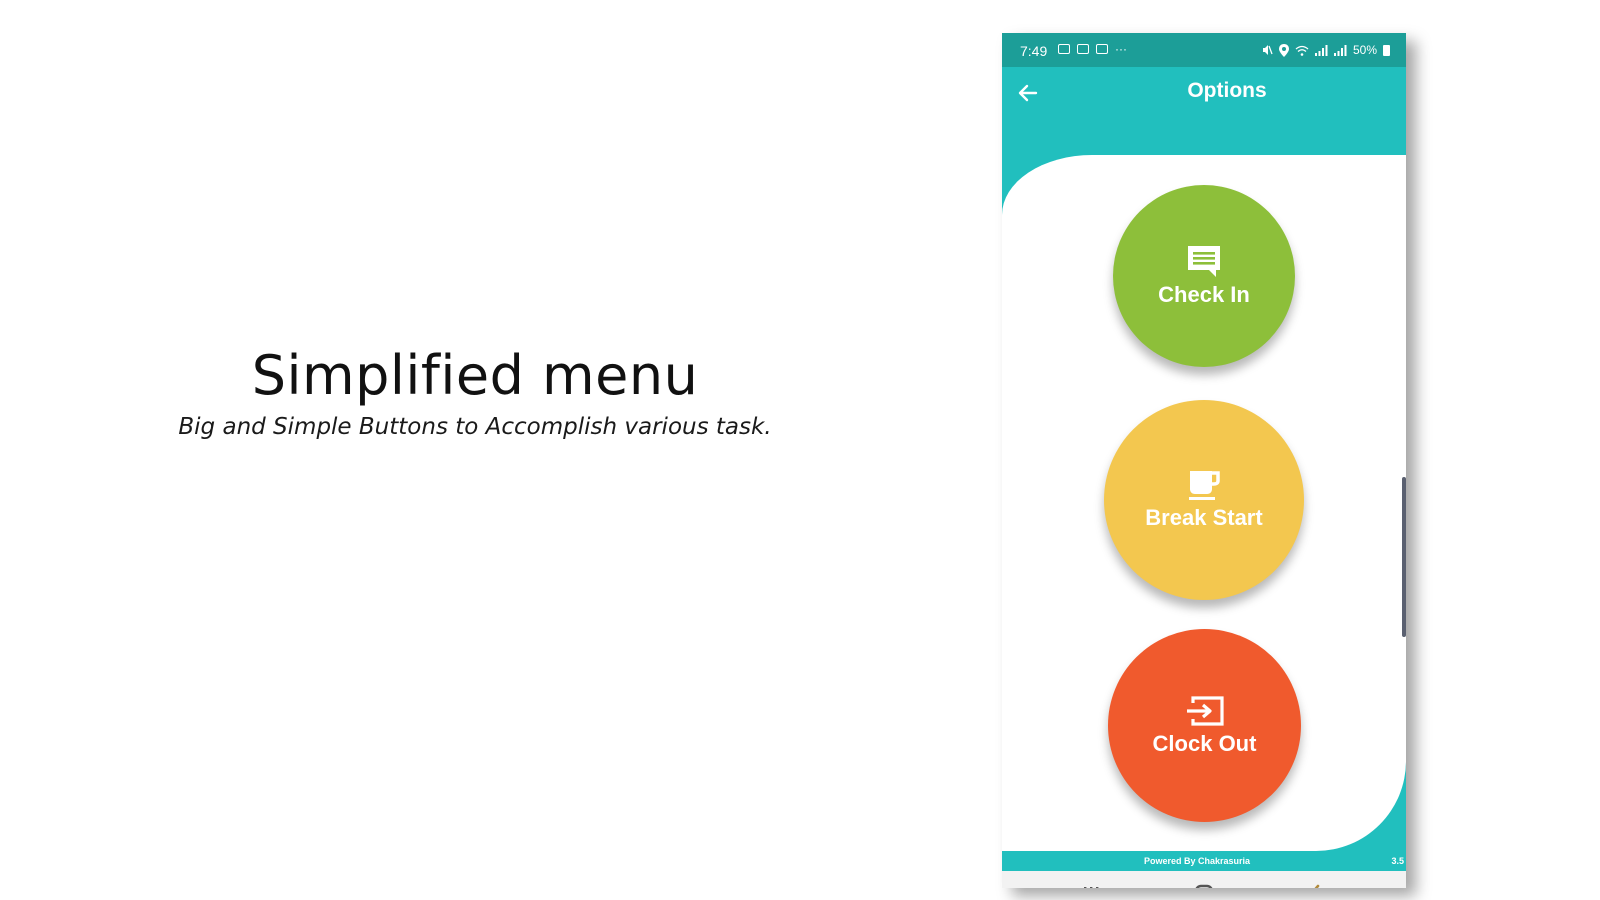  I want to click on coffee-cup-icon, so click(1204, 485).